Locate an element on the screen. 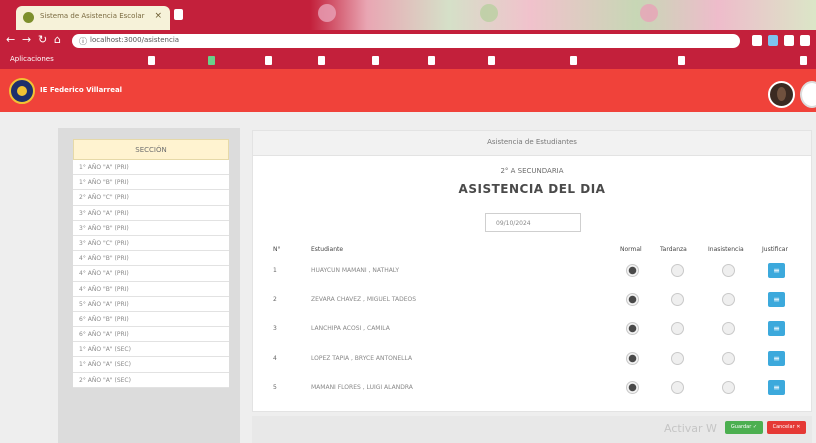 The width and height of the screenshot is (816, 443). reload-icon: ↻ is located at coordinates (42, 39).